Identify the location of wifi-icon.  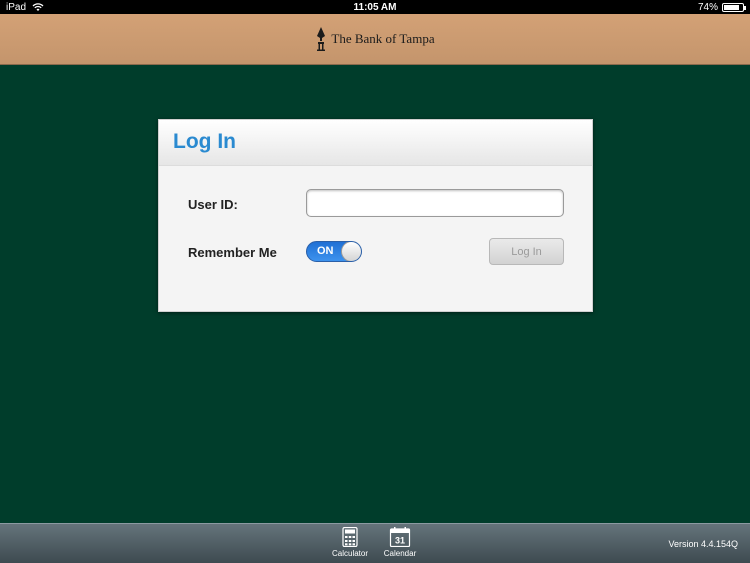
(38, 6).